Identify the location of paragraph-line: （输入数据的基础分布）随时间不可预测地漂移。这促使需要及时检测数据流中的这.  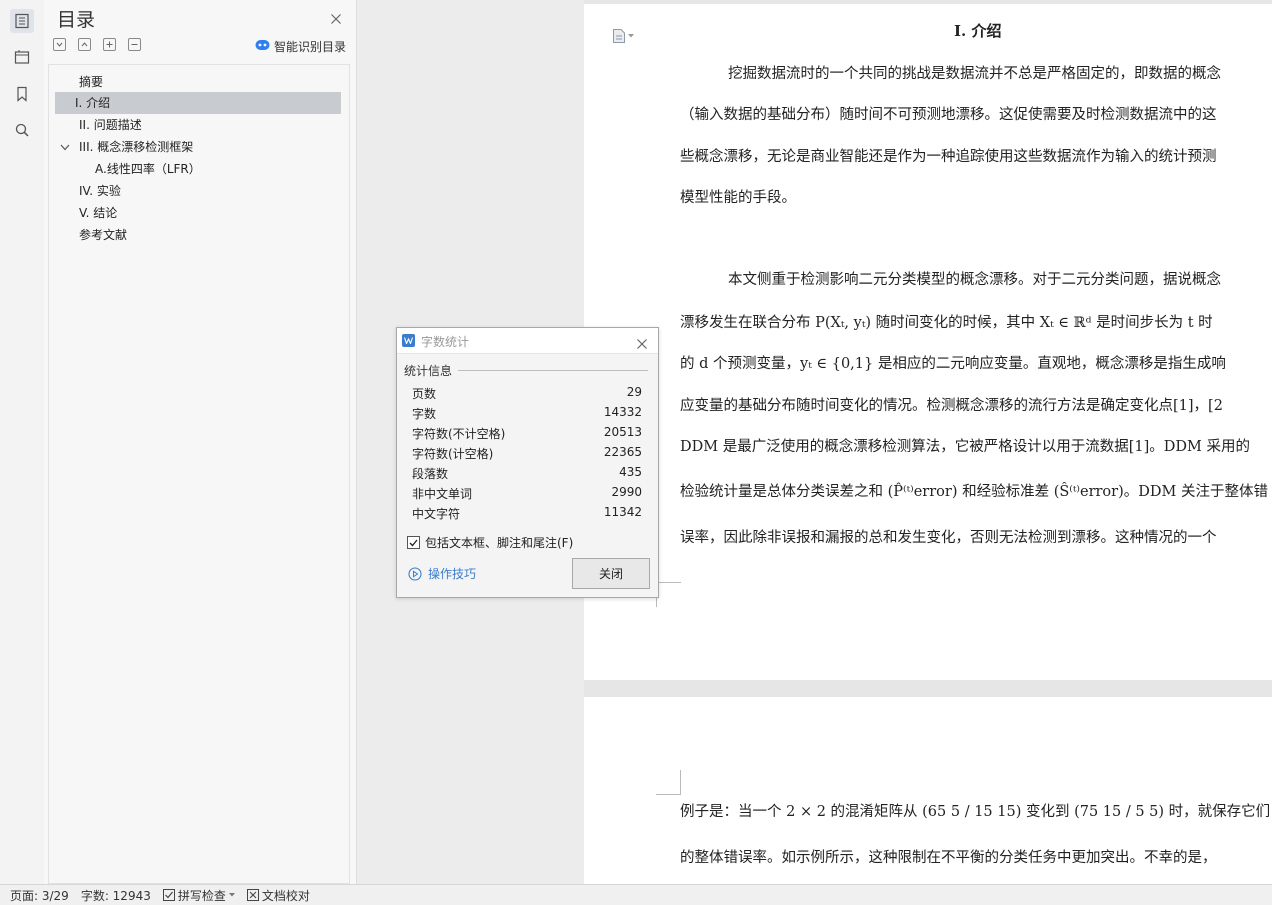
(948, 115).